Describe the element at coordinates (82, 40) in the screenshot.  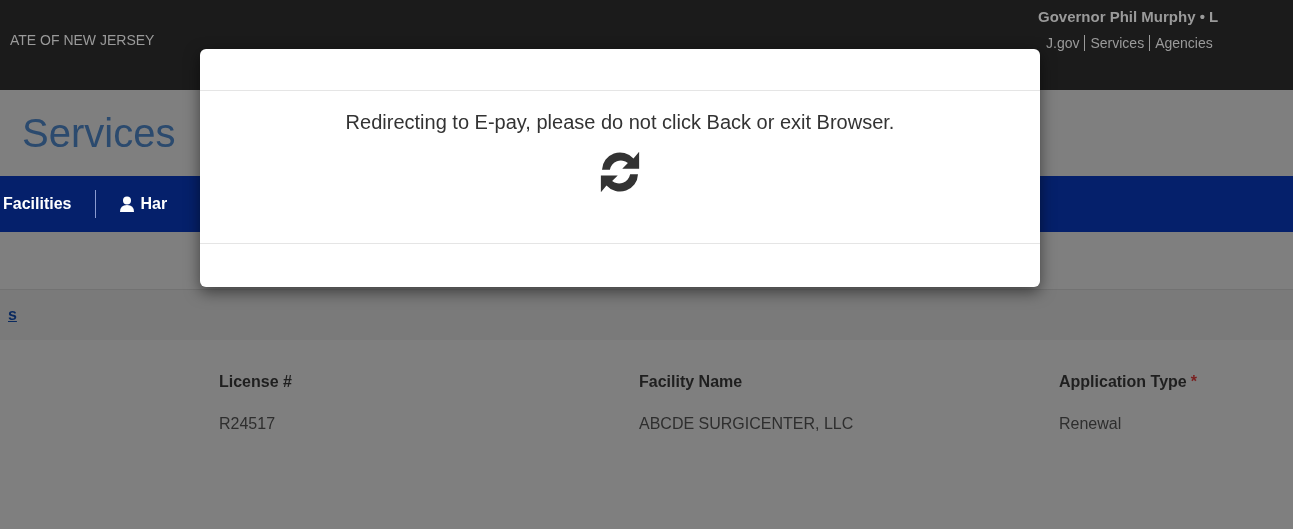
I see `state-name: ATE OF NEW JERSEY` at that location.